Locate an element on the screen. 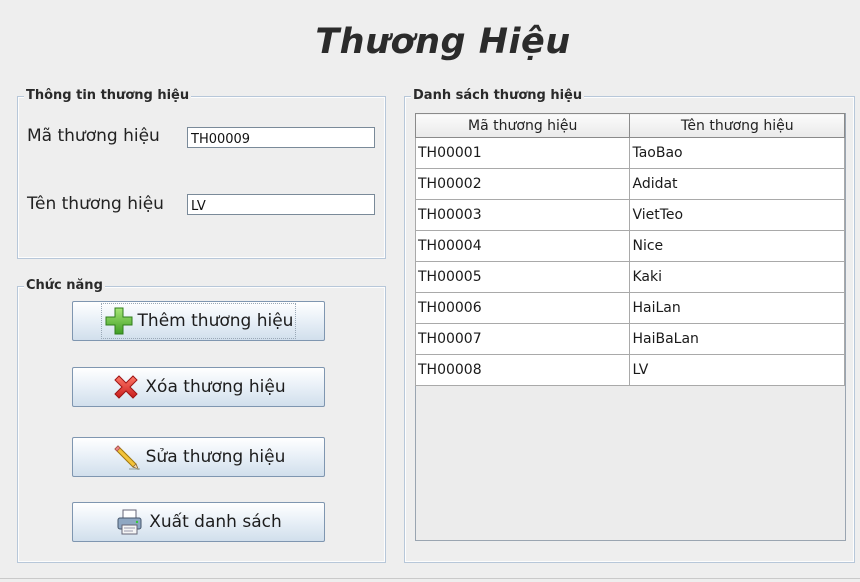 The height and width of the screenshot is (582, 860). table-row: TH00007 HaiBaLan is located at coordinates (629, 339).